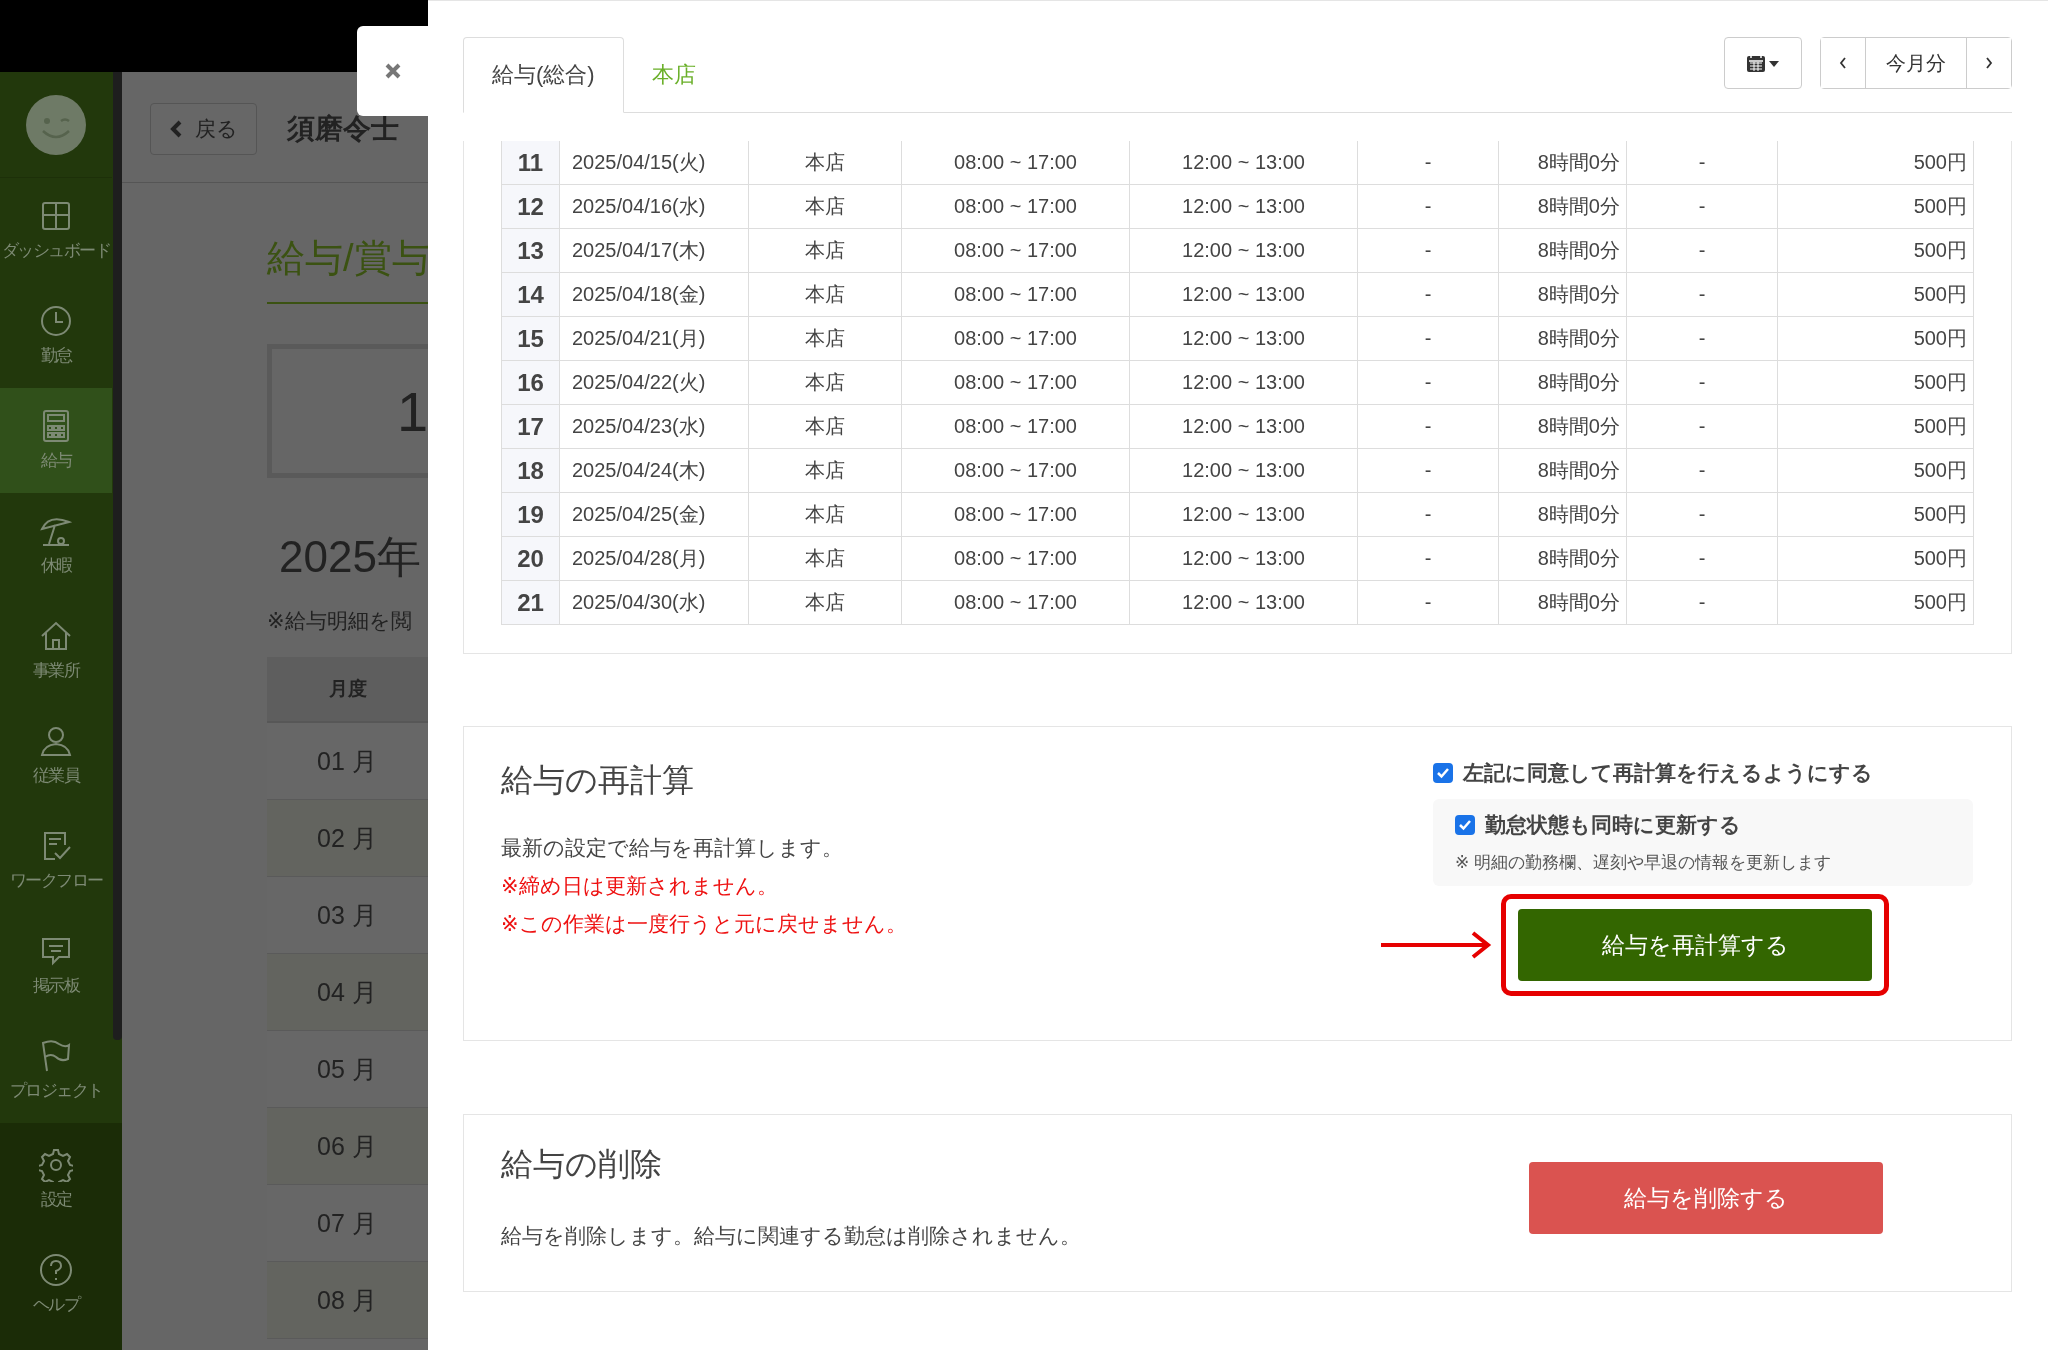  Describe the element at coordinates (530, 602) in the screenshot. I see `row-number: 21` at that location.